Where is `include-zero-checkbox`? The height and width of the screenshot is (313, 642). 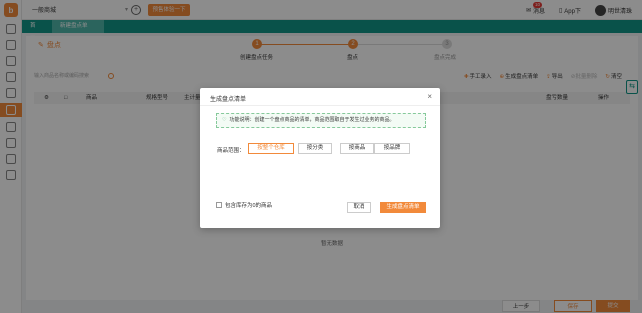 include-zero-checkbox is located at coordinates (219, 205).